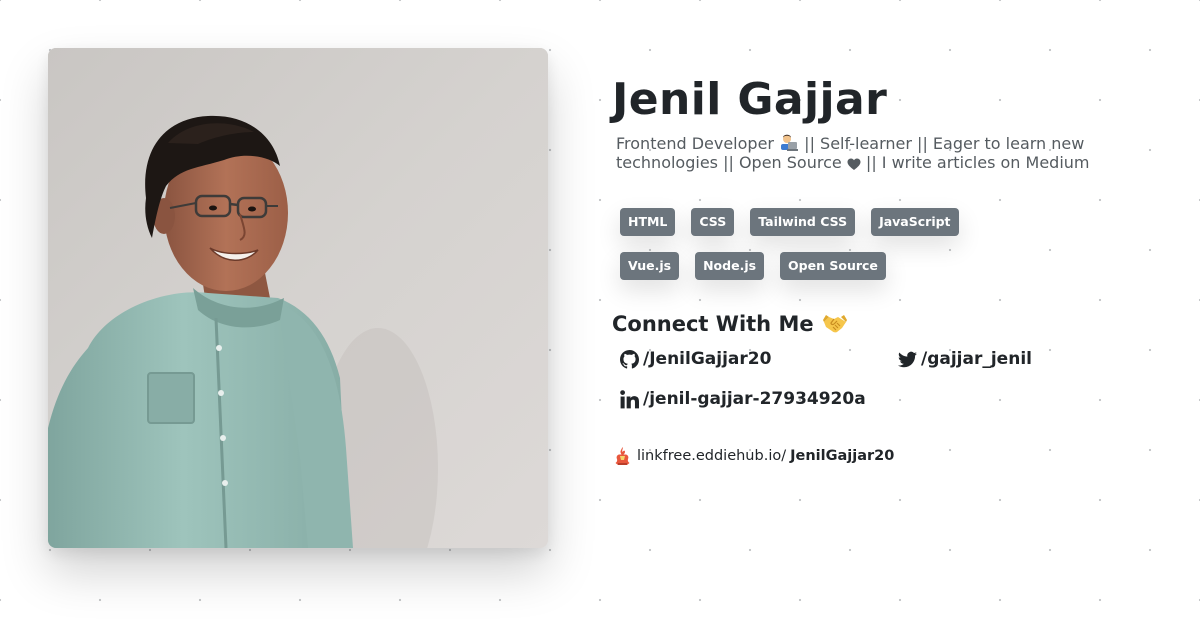  What do you see at coordinates (803, 222) in the screenshot?
I see `skill-badge-tailwind-css: Tailwind CSS` at bounding box center [803, 222].